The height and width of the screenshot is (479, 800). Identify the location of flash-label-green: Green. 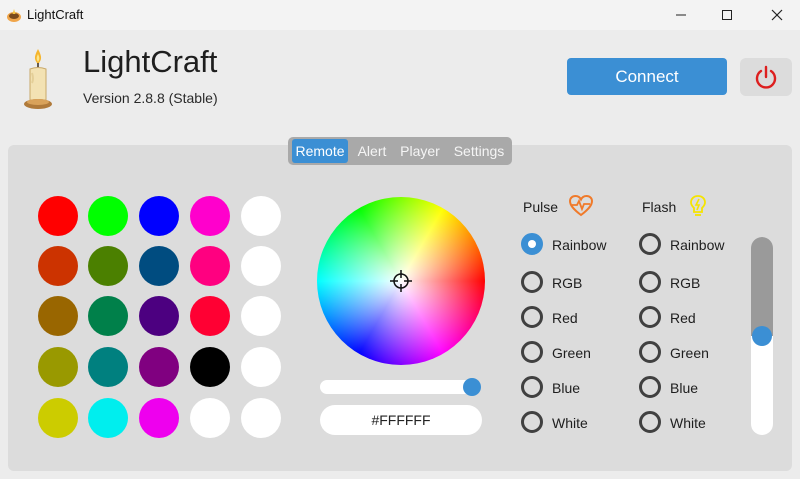
(689, 353).